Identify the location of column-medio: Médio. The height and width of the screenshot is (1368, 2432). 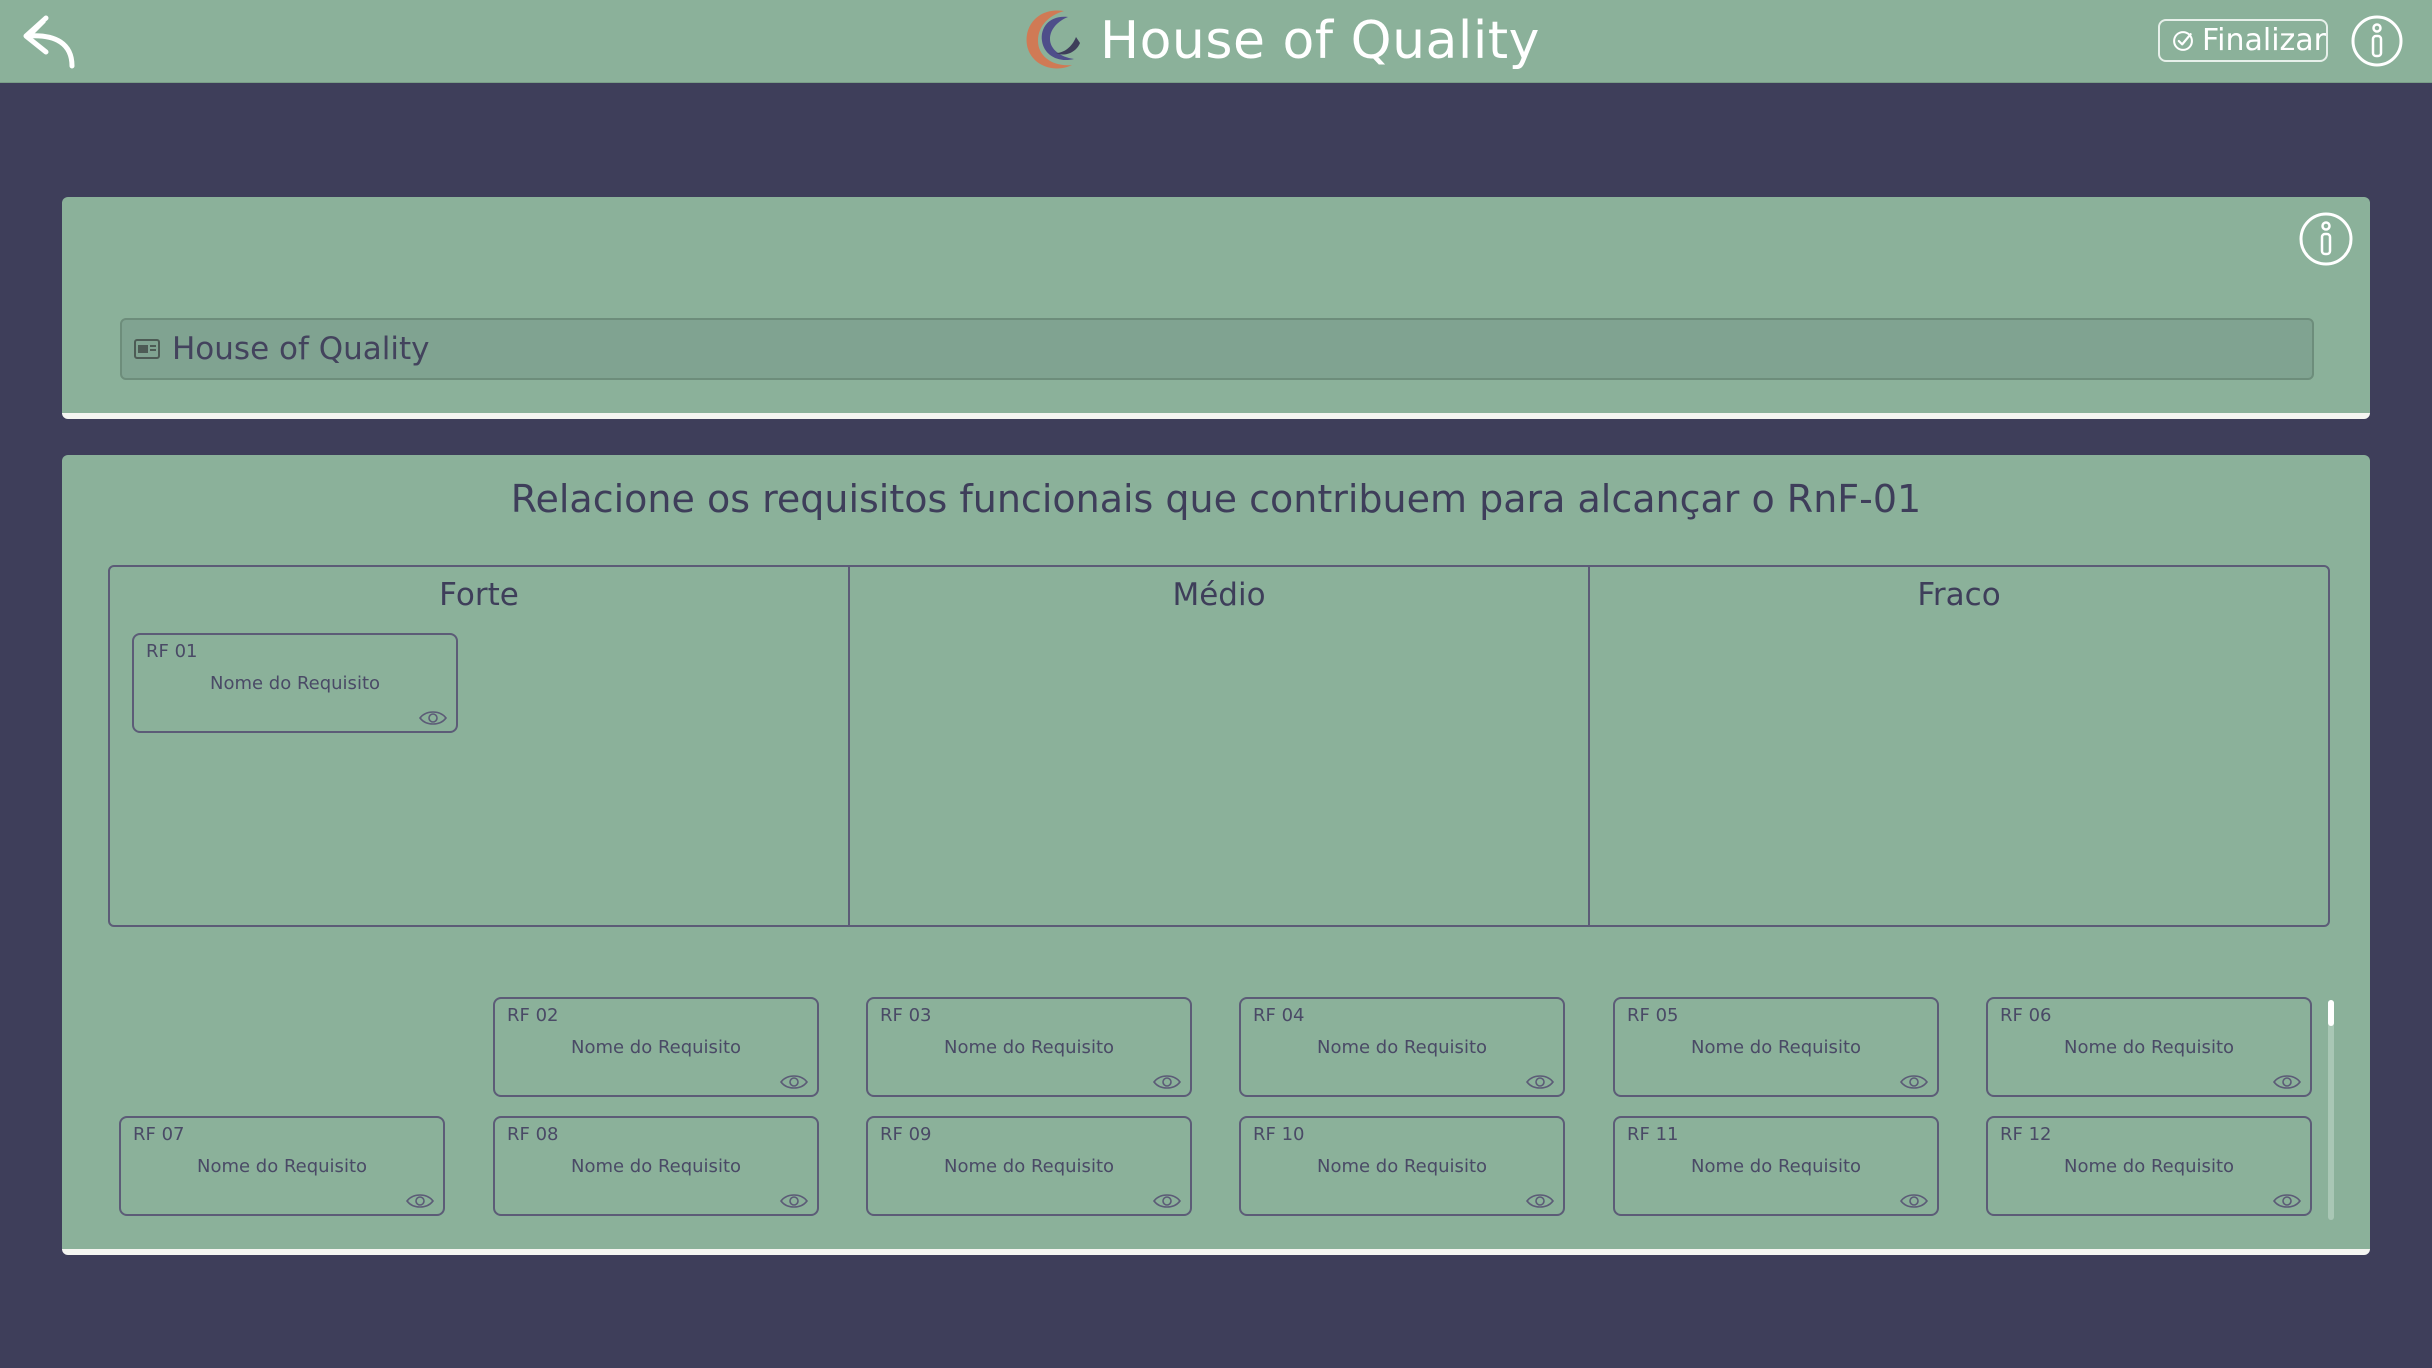
(1220, 746).